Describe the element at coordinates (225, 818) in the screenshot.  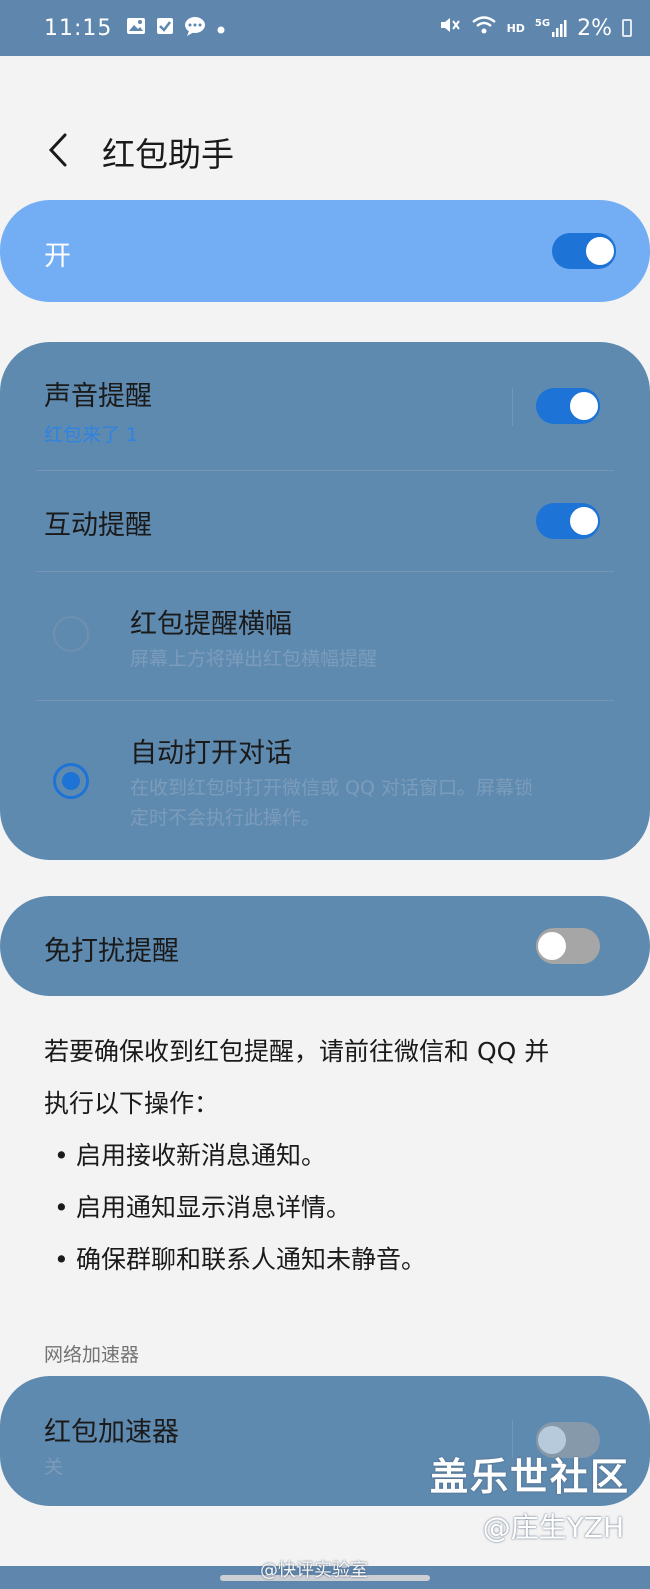
I see `auto-open-option-subtitle-line2: 定时不会执行此操作。` at that location.